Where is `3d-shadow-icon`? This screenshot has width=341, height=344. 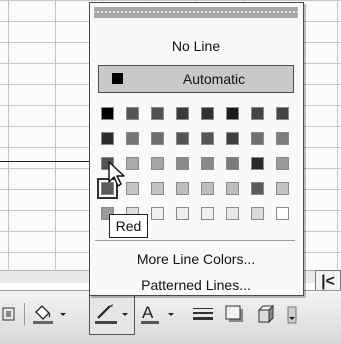 3d-shadow-icon is located at coordinates (9, 314).